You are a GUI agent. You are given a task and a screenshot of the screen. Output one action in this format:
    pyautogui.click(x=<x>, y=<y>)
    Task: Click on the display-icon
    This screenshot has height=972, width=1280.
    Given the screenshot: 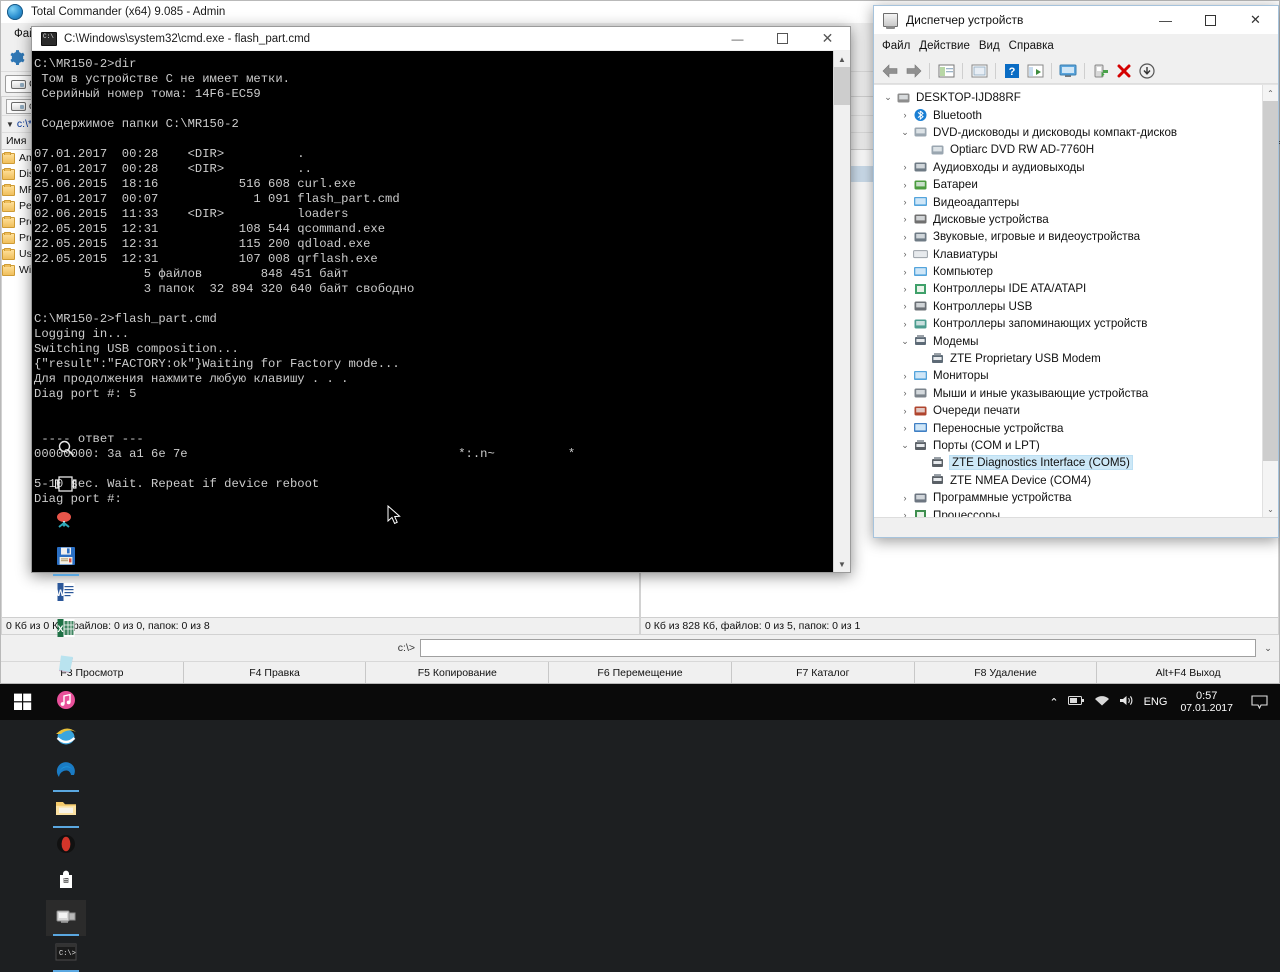 What is the action you would take?
    pyautogui.click(x=1068, y=71)
    